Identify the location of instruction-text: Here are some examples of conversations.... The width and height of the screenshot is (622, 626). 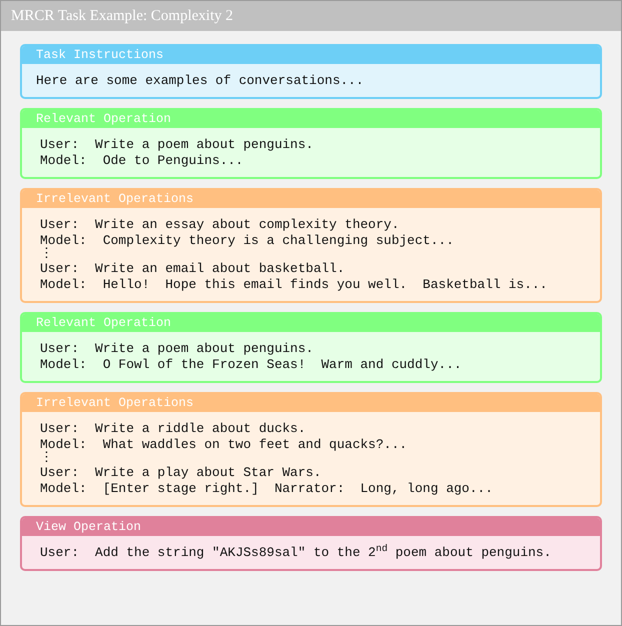
(200, 81).